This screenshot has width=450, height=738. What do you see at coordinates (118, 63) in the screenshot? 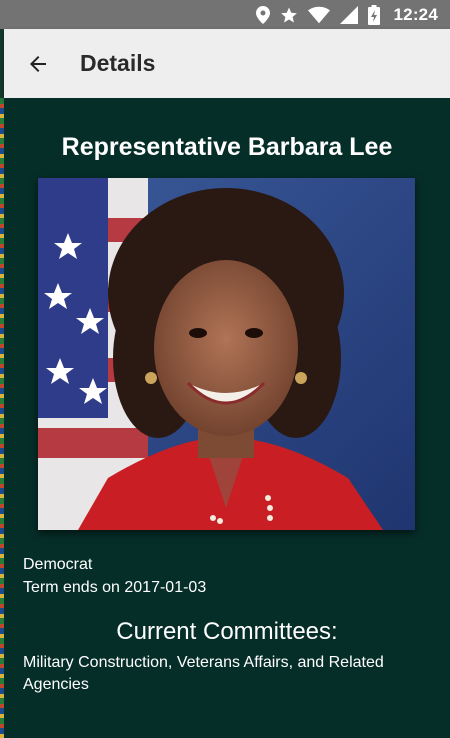
I see `toolbar-title: Details` at bounding box center [118, 63].